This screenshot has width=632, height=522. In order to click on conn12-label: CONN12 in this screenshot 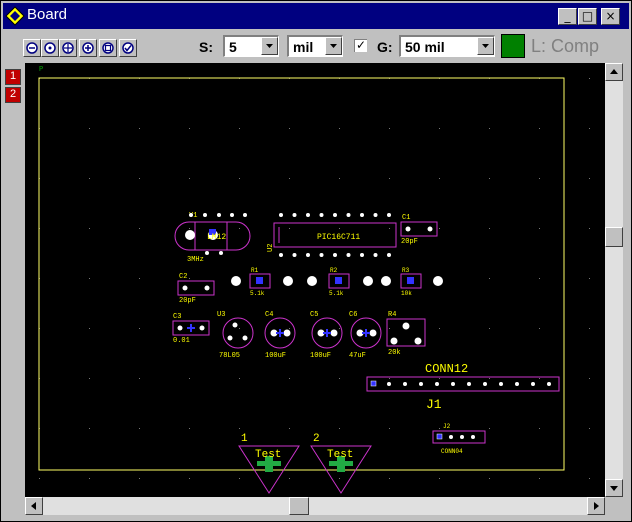, I will do `click(446, 369)`.